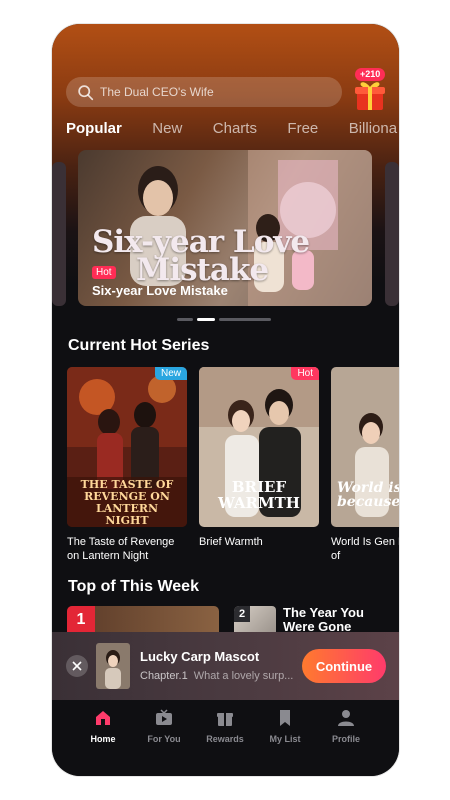 The height and width of the screenshot is (800, 450). What do you see at coordinates (242, 614) in the screenshot?
I see `rank-badge: 2` at bounding box center [242, 614].